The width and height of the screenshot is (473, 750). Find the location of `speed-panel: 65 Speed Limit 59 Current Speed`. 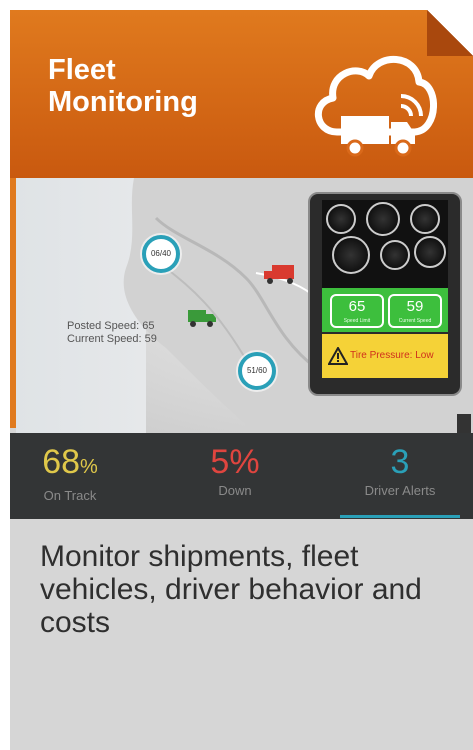

speed-panel: 65 Speed Limit 59 Current Speed is located at coordinates (385, 310).